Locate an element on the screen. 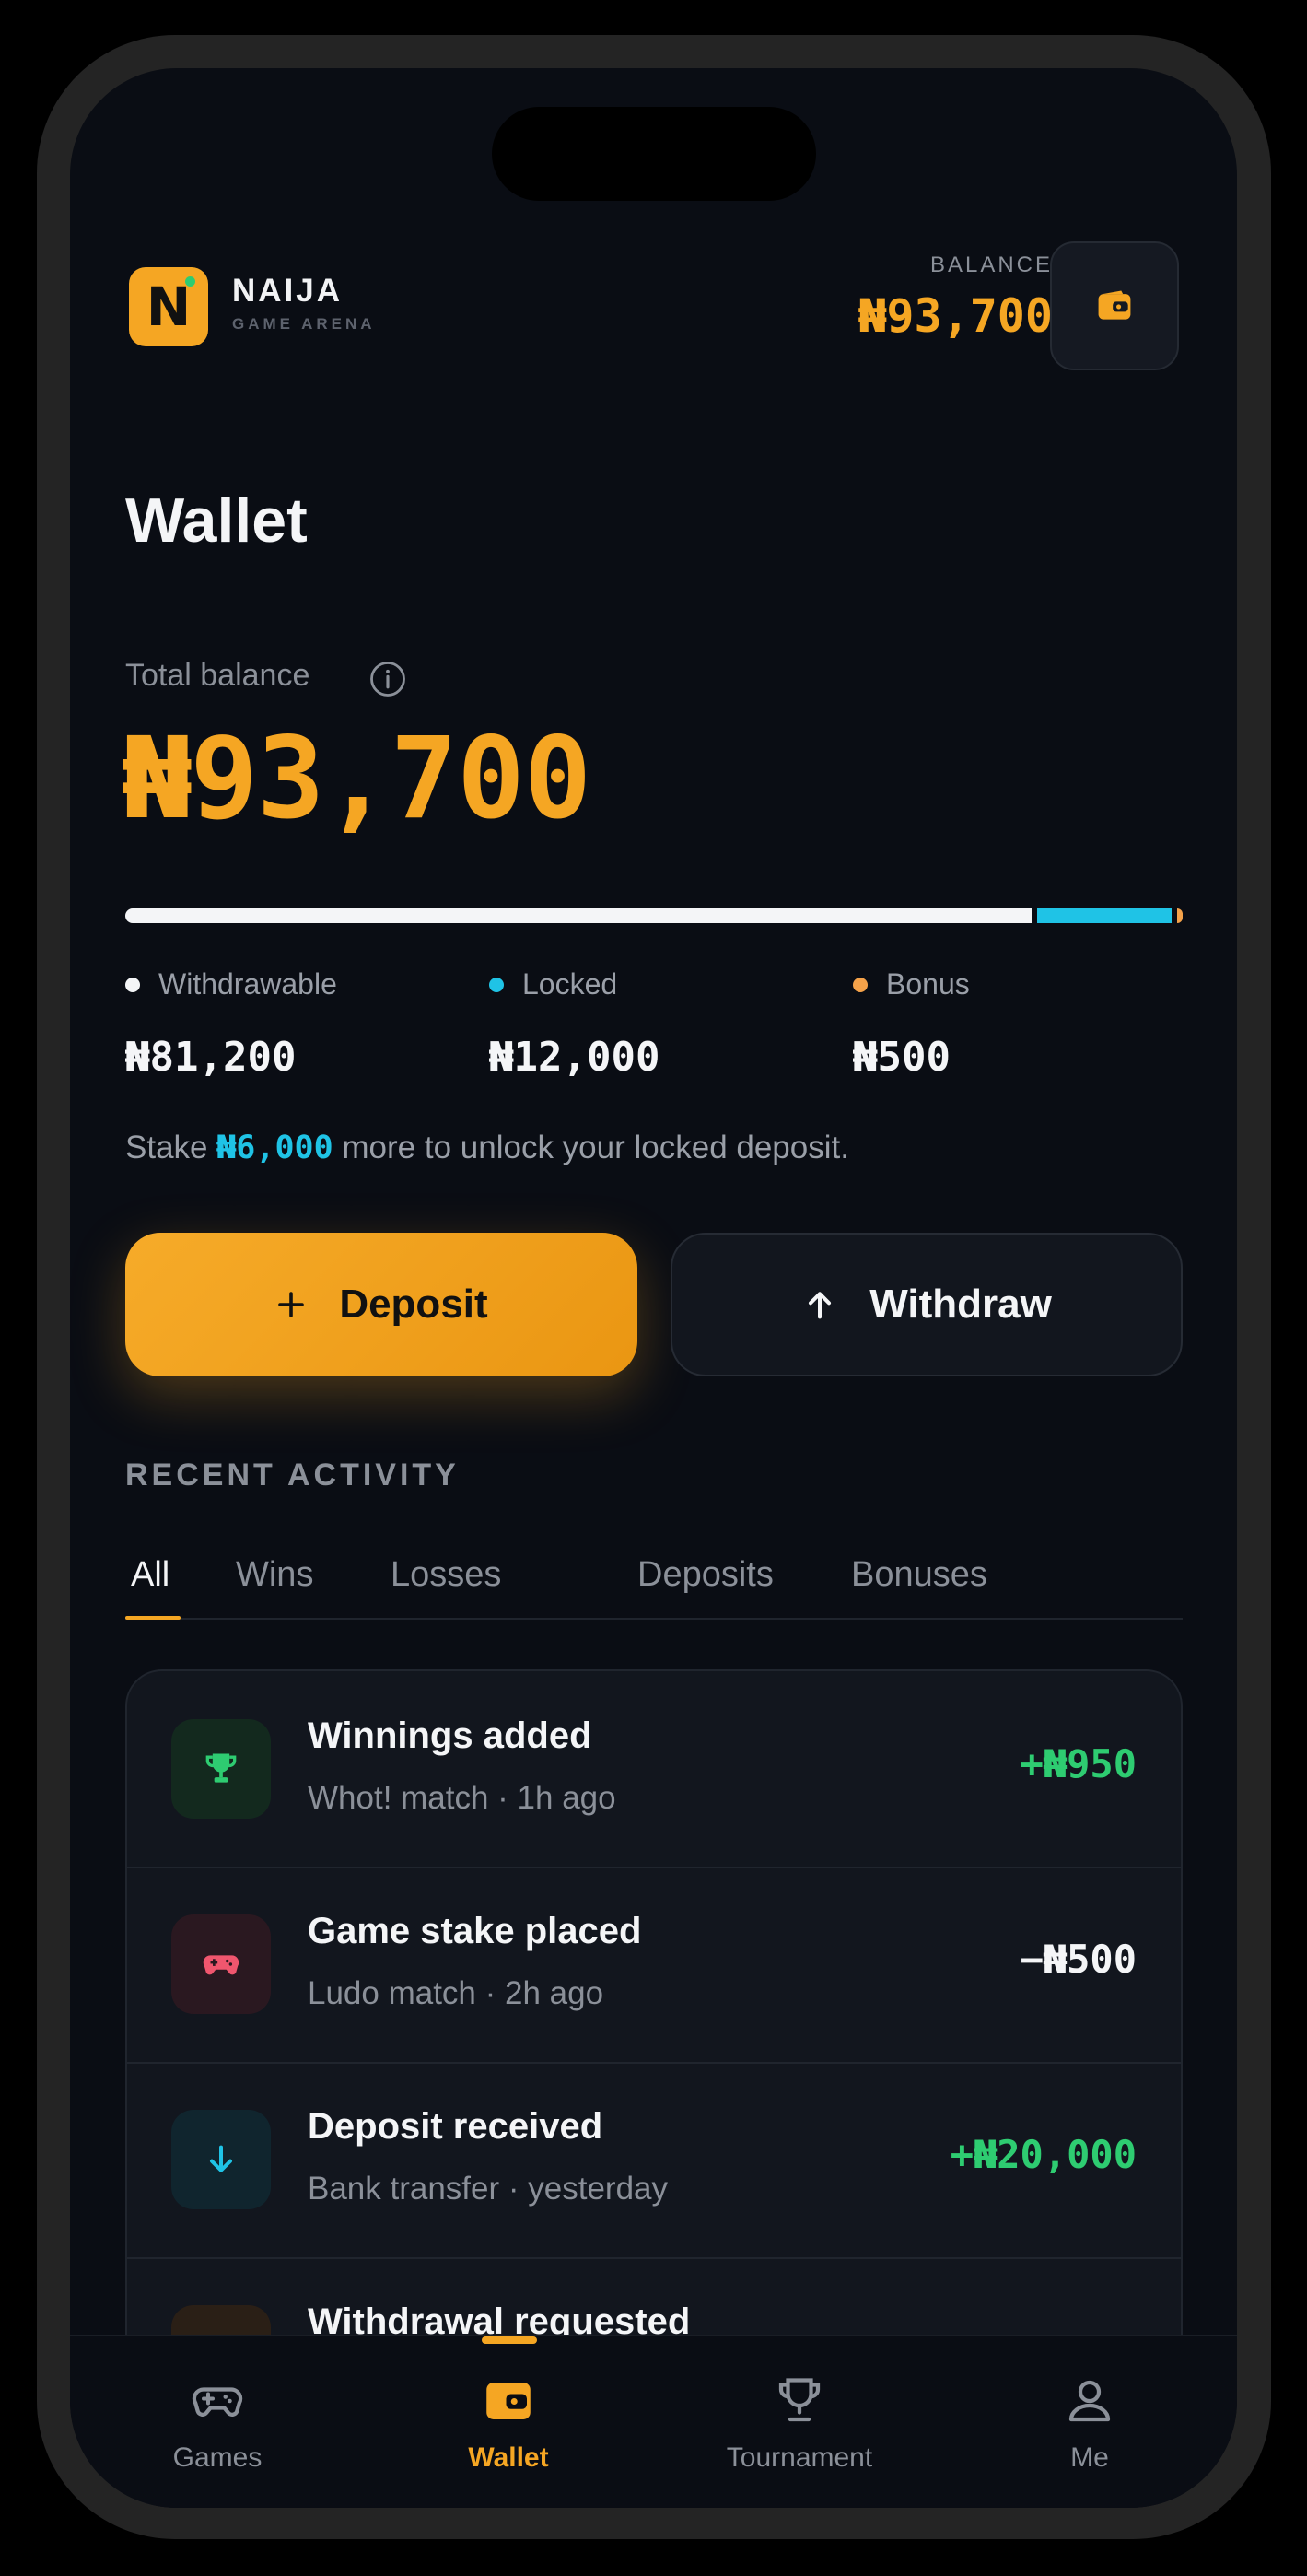 The height and width of the screenshot is (2576, 1307). page-title: Wallet is located at coordinates (216, 521).